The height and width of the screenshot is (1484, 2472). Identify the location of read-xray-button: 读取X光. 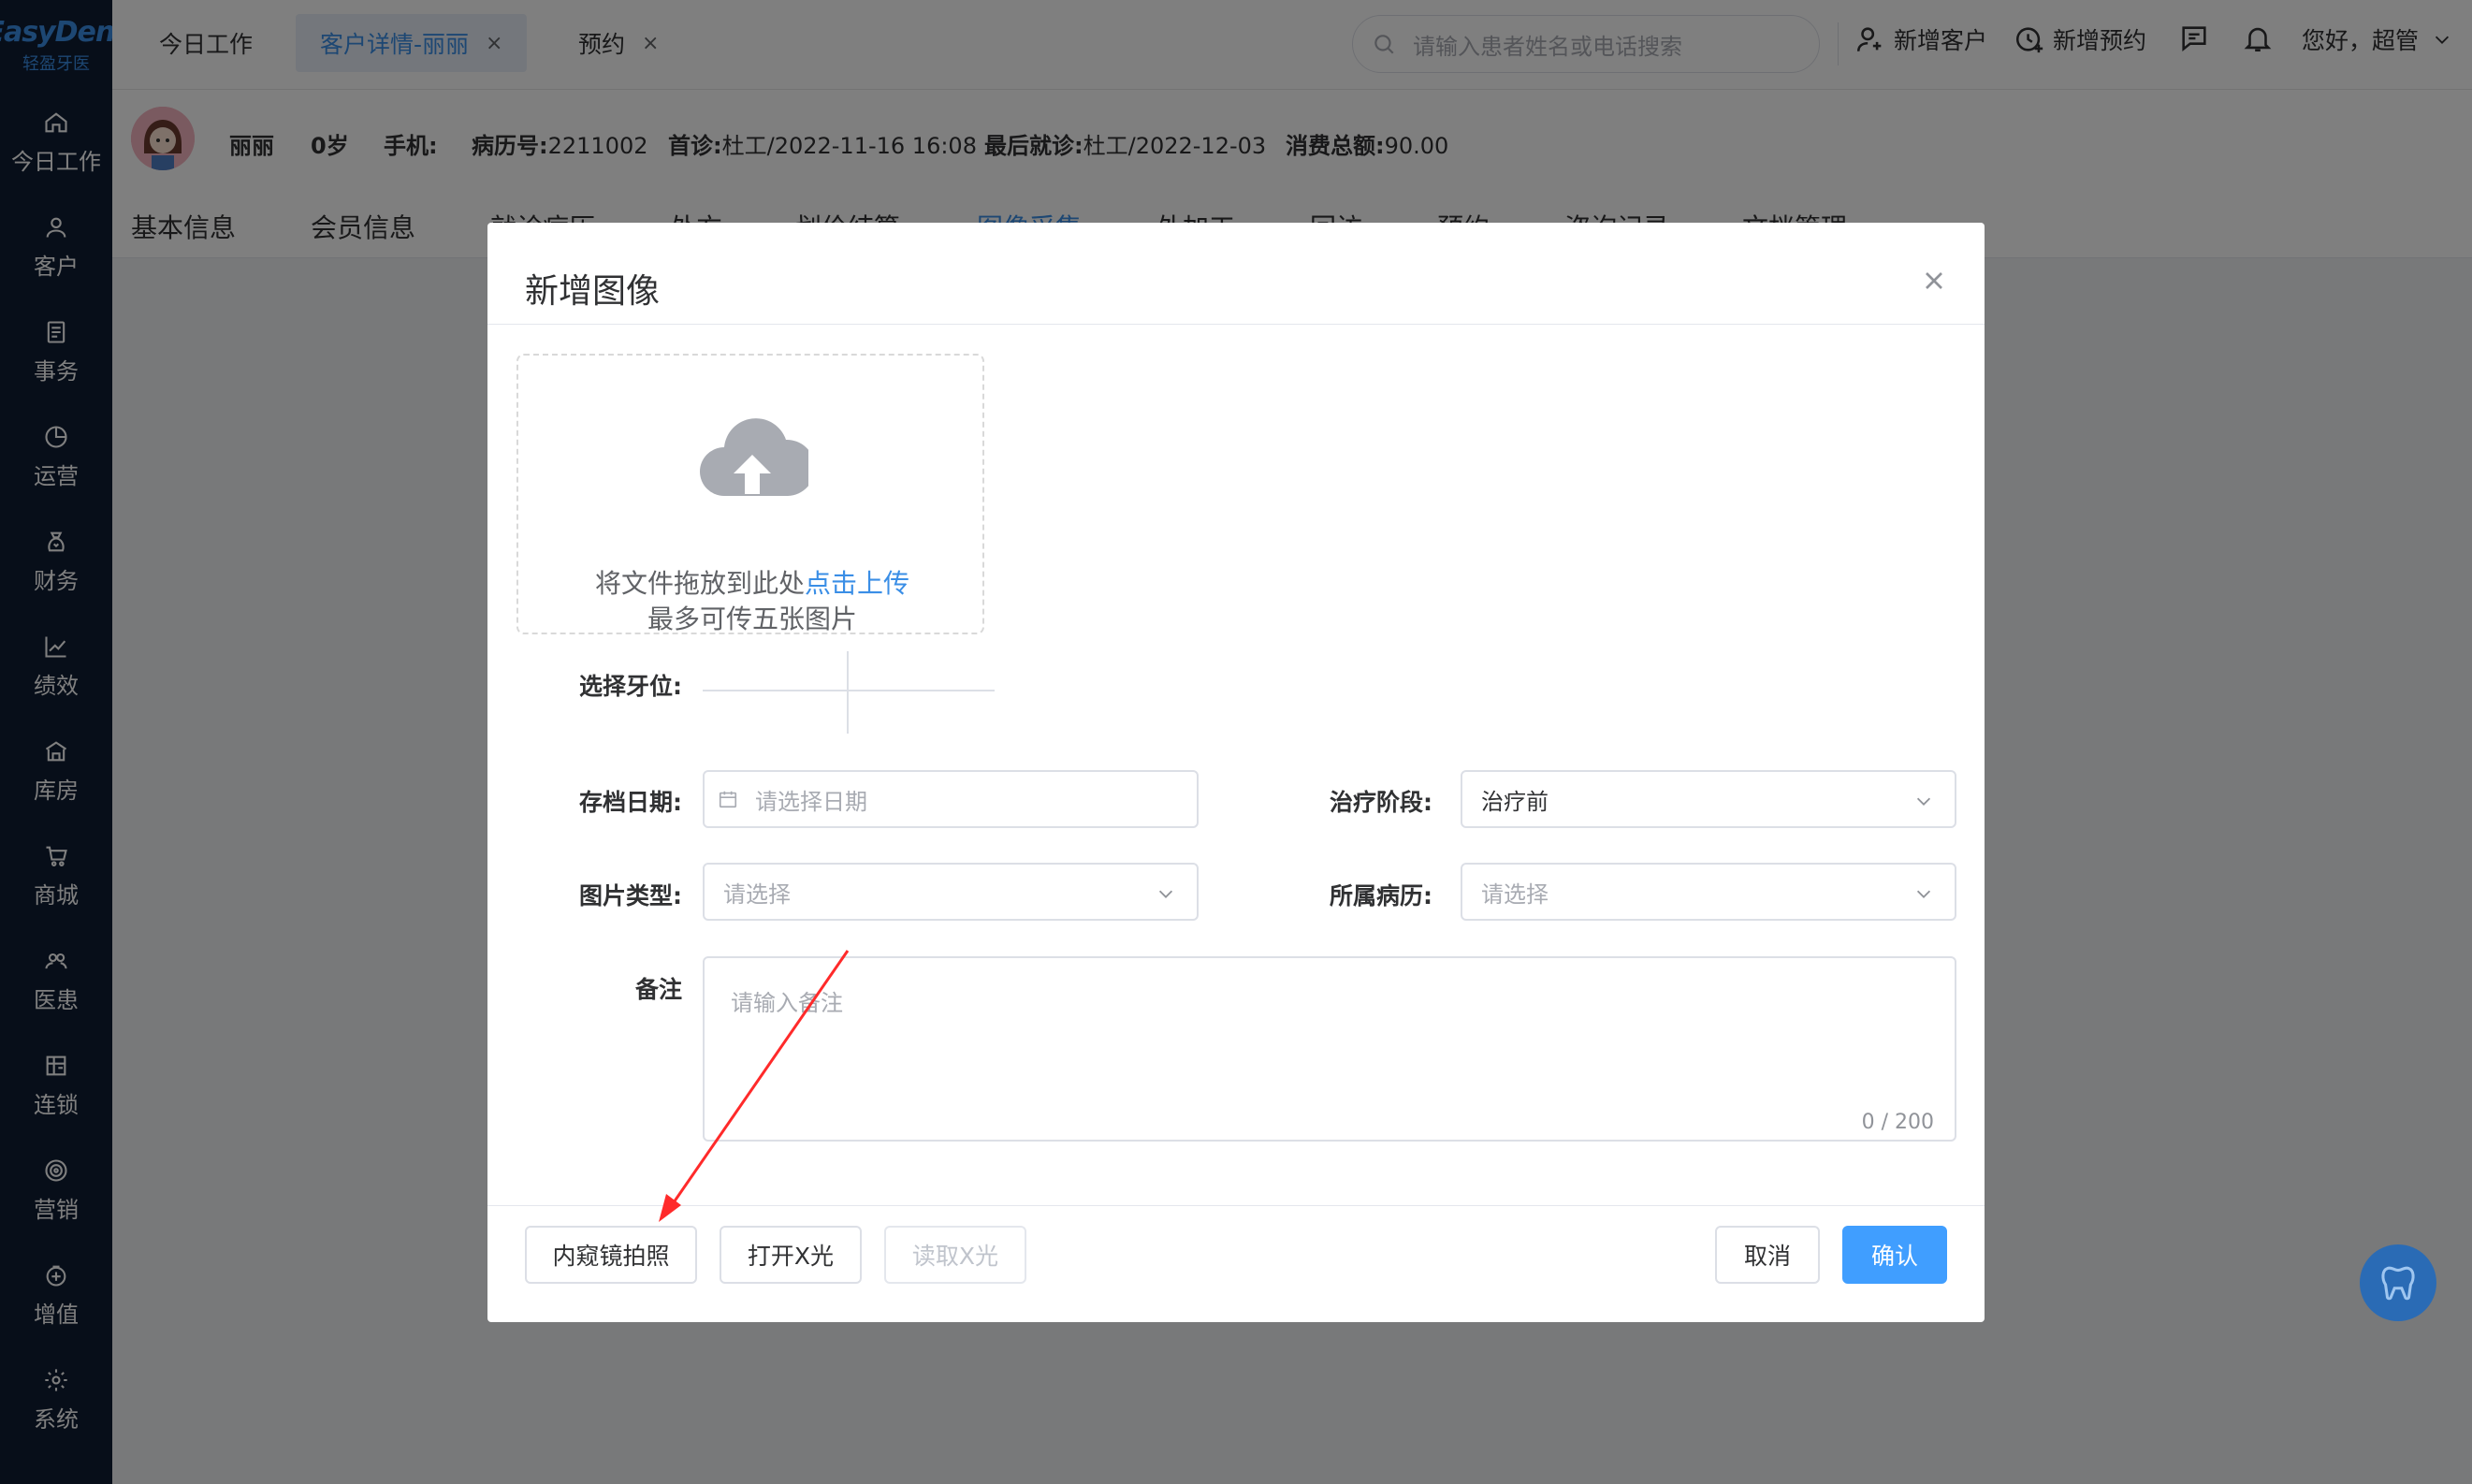
(955, 1255).